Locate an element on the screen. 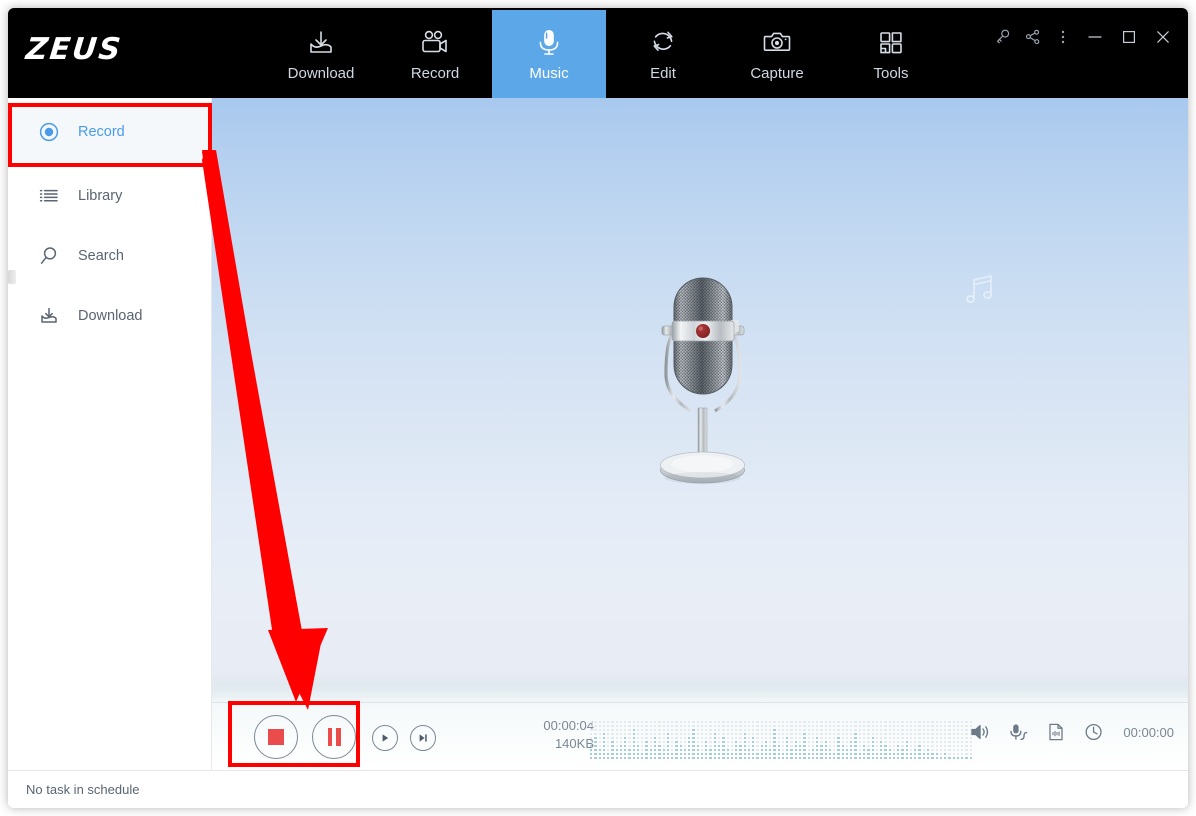 Image resolution: width=1196 pixels, height=816 pixels. tab-label: Download is located at coordinates (321, 73).